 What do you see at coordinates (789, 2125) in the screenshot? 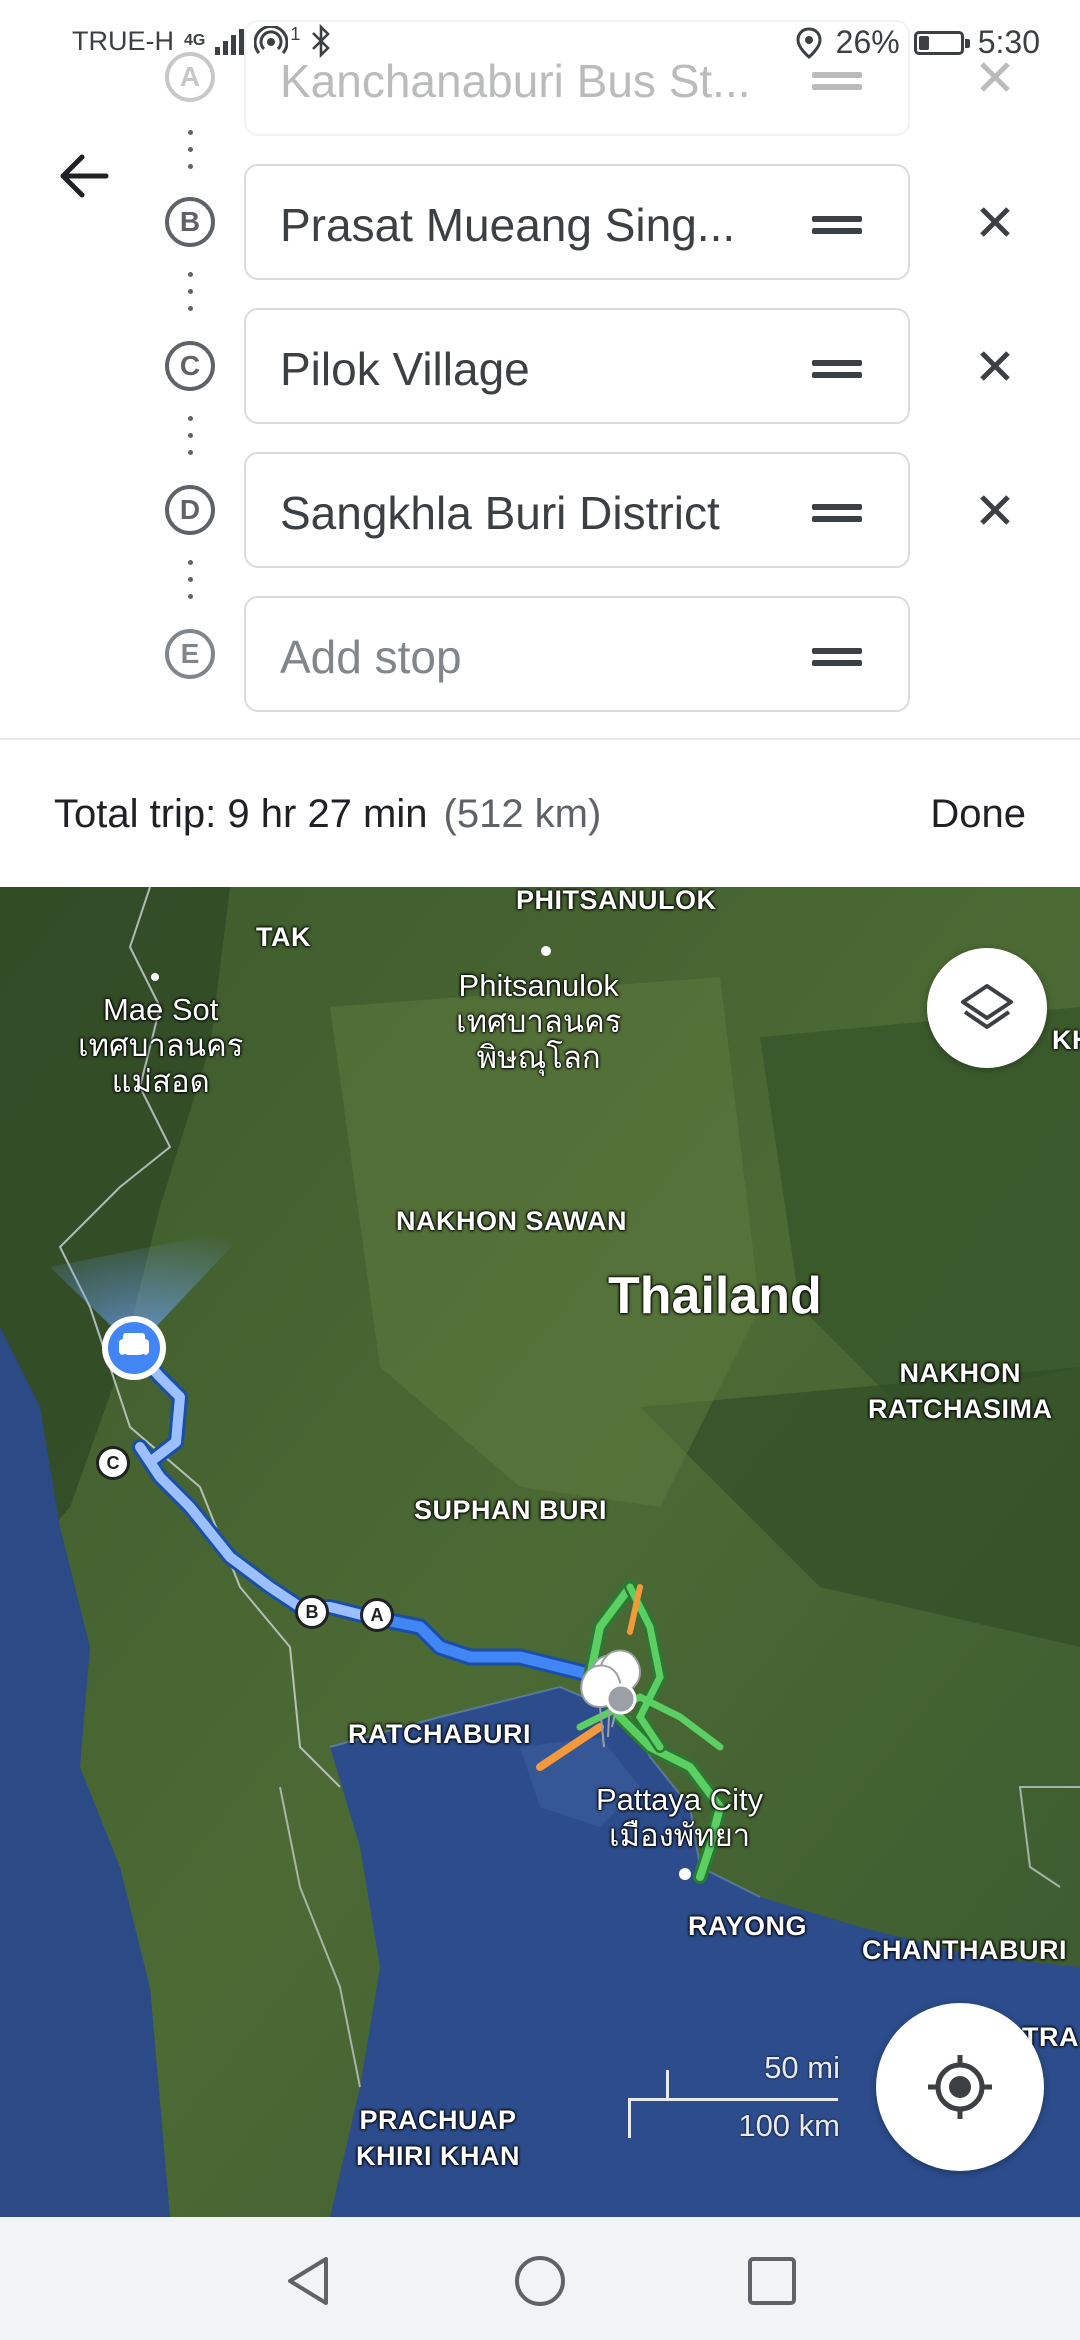
I see `scale-km: 100 km` at bounding box center [789, 2125].